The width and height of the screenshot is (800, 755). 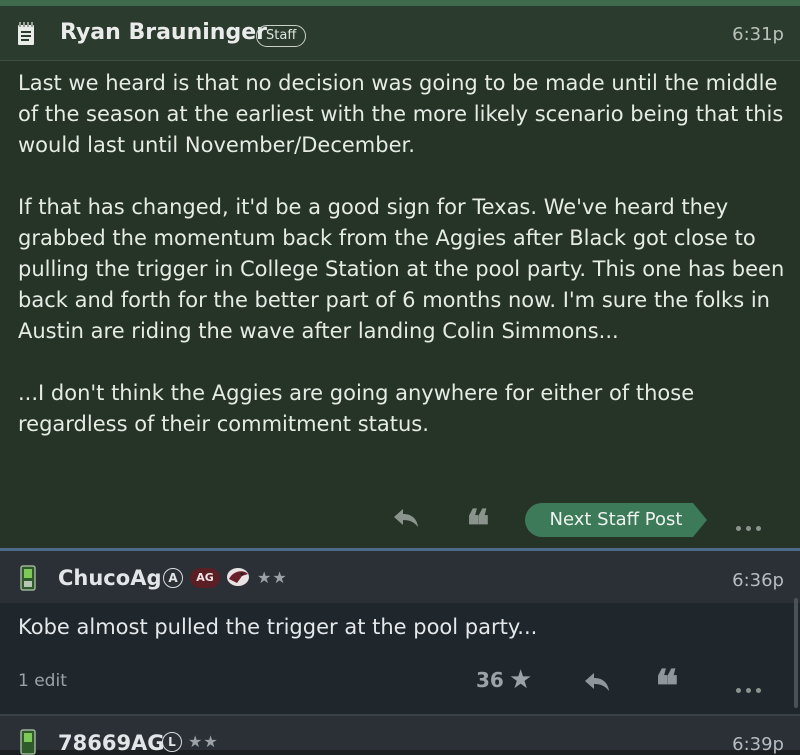 I want to click on scrollbar, so click(x=796, y=653).